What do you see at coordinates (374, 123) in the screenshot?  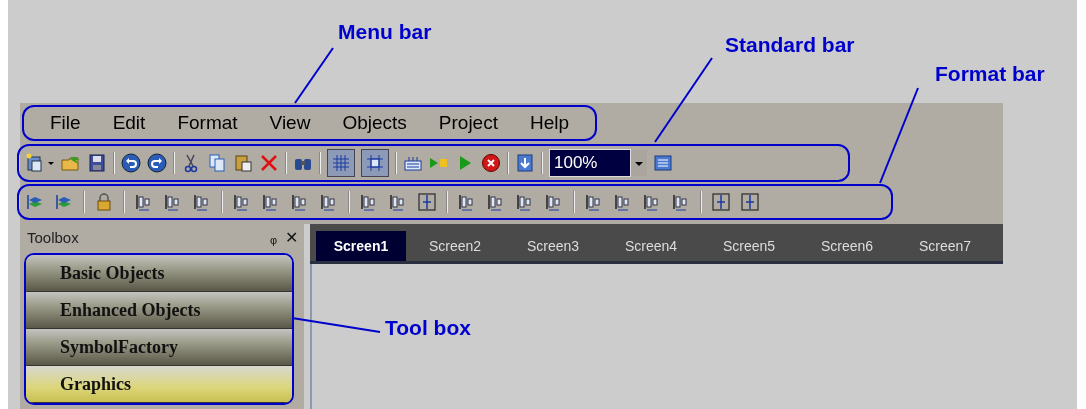 I see `menu-item: Objects` at bounding box center [374, 123].